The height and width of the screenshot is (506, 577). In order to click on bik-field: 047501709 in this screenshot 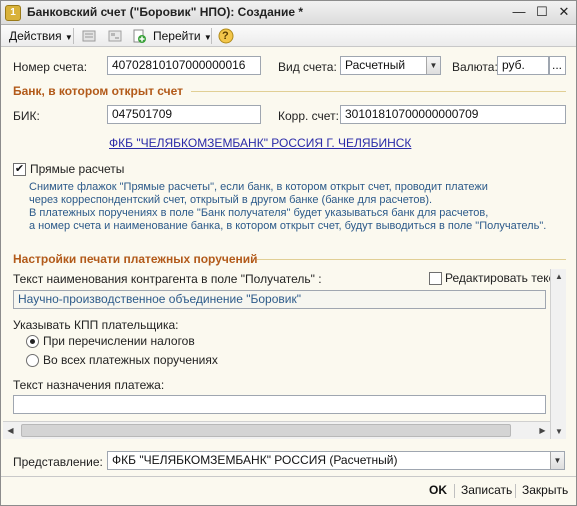, I will do `click(184, 114)`.